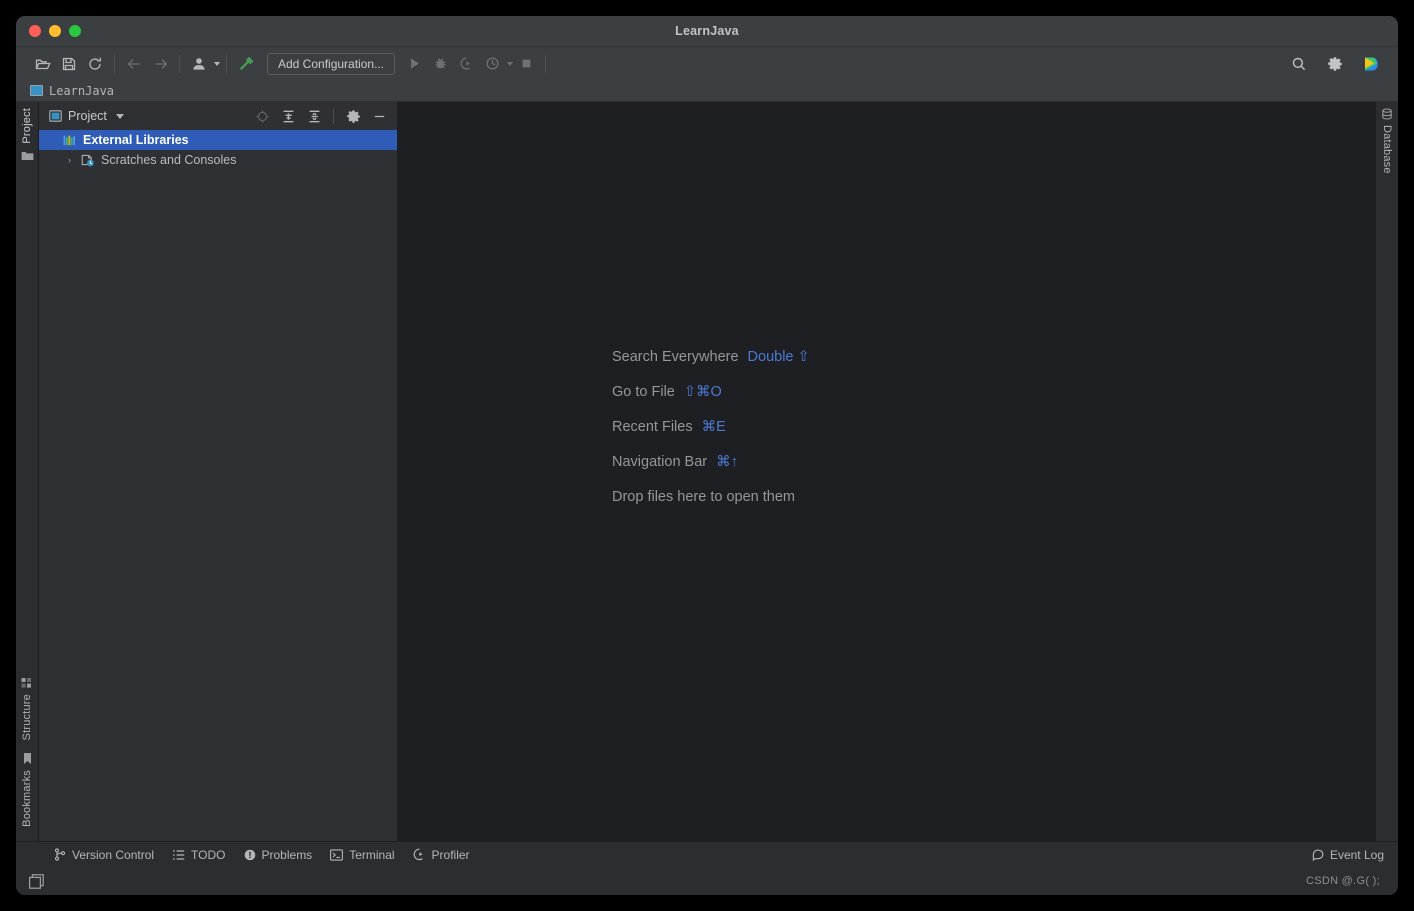 Image resolution: width=1414 pixels, height=911 pixels. What do you see at coordinates (702, 392) in the screenshot?
I see `hint-shortcut: ⇧⌘O` at bounding box center [702, 392].